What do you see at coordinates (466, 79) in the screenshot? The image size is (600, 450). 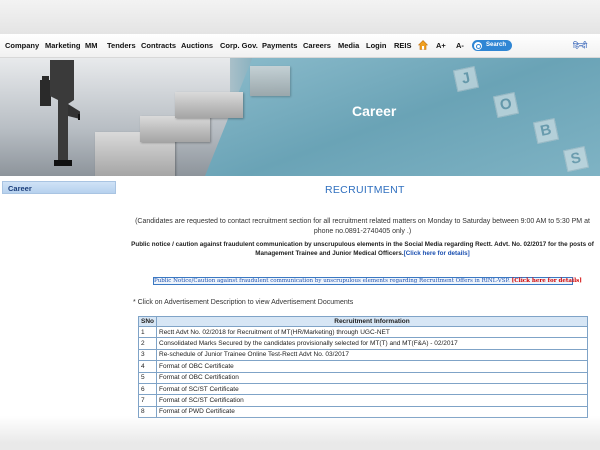 I see `jobs-letter-j: J` at bounding box center [466, 79].